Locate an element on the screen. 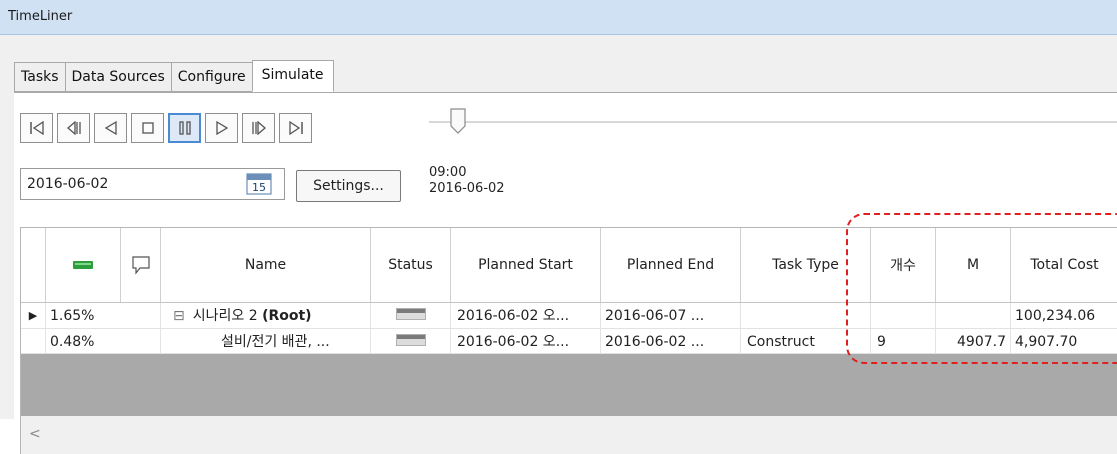  tab-simulate: Simulate is located at coordinates (292, 76).